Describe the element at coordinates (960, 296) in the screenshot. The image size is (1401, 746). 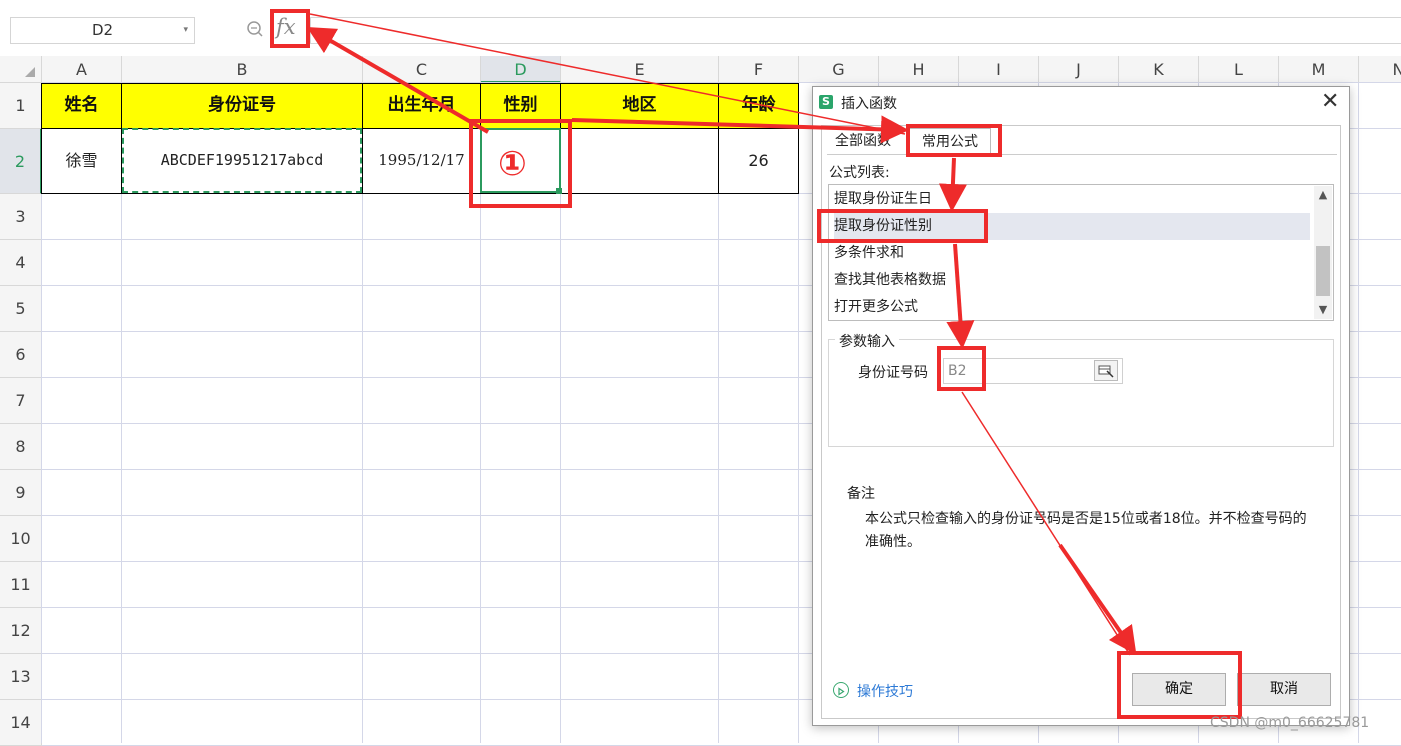
I see `arrow-formula-to-param` at that location.